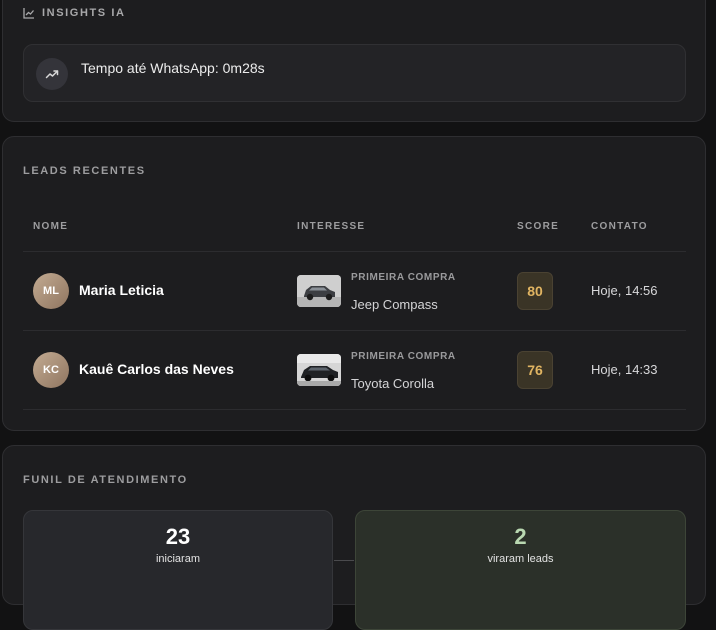  I want to click on insights-header: INSIGHTS IA, so click(74, 13).